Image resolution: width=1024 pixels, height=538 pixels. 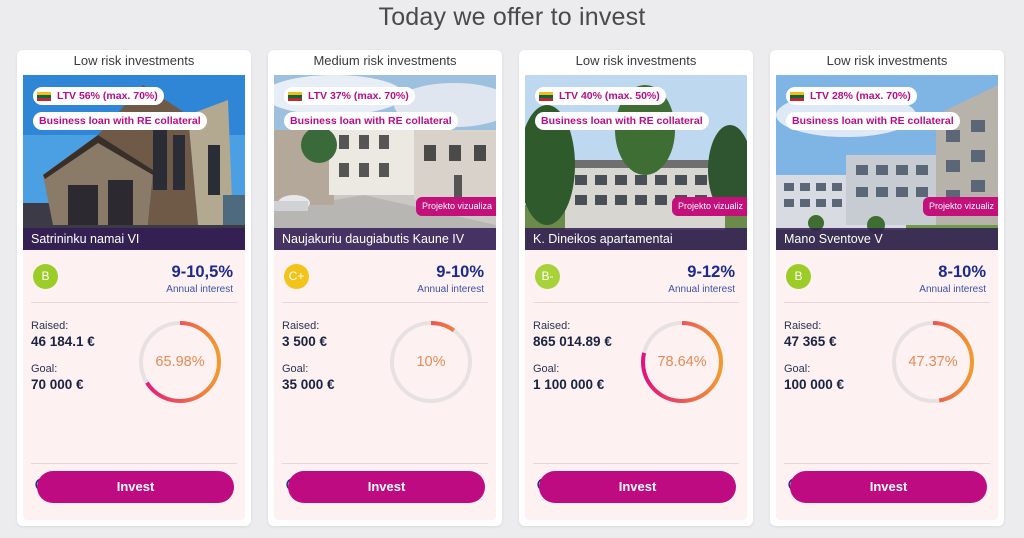 I want to click on funding-progress: 47.37%, so click(x=933, y=362).